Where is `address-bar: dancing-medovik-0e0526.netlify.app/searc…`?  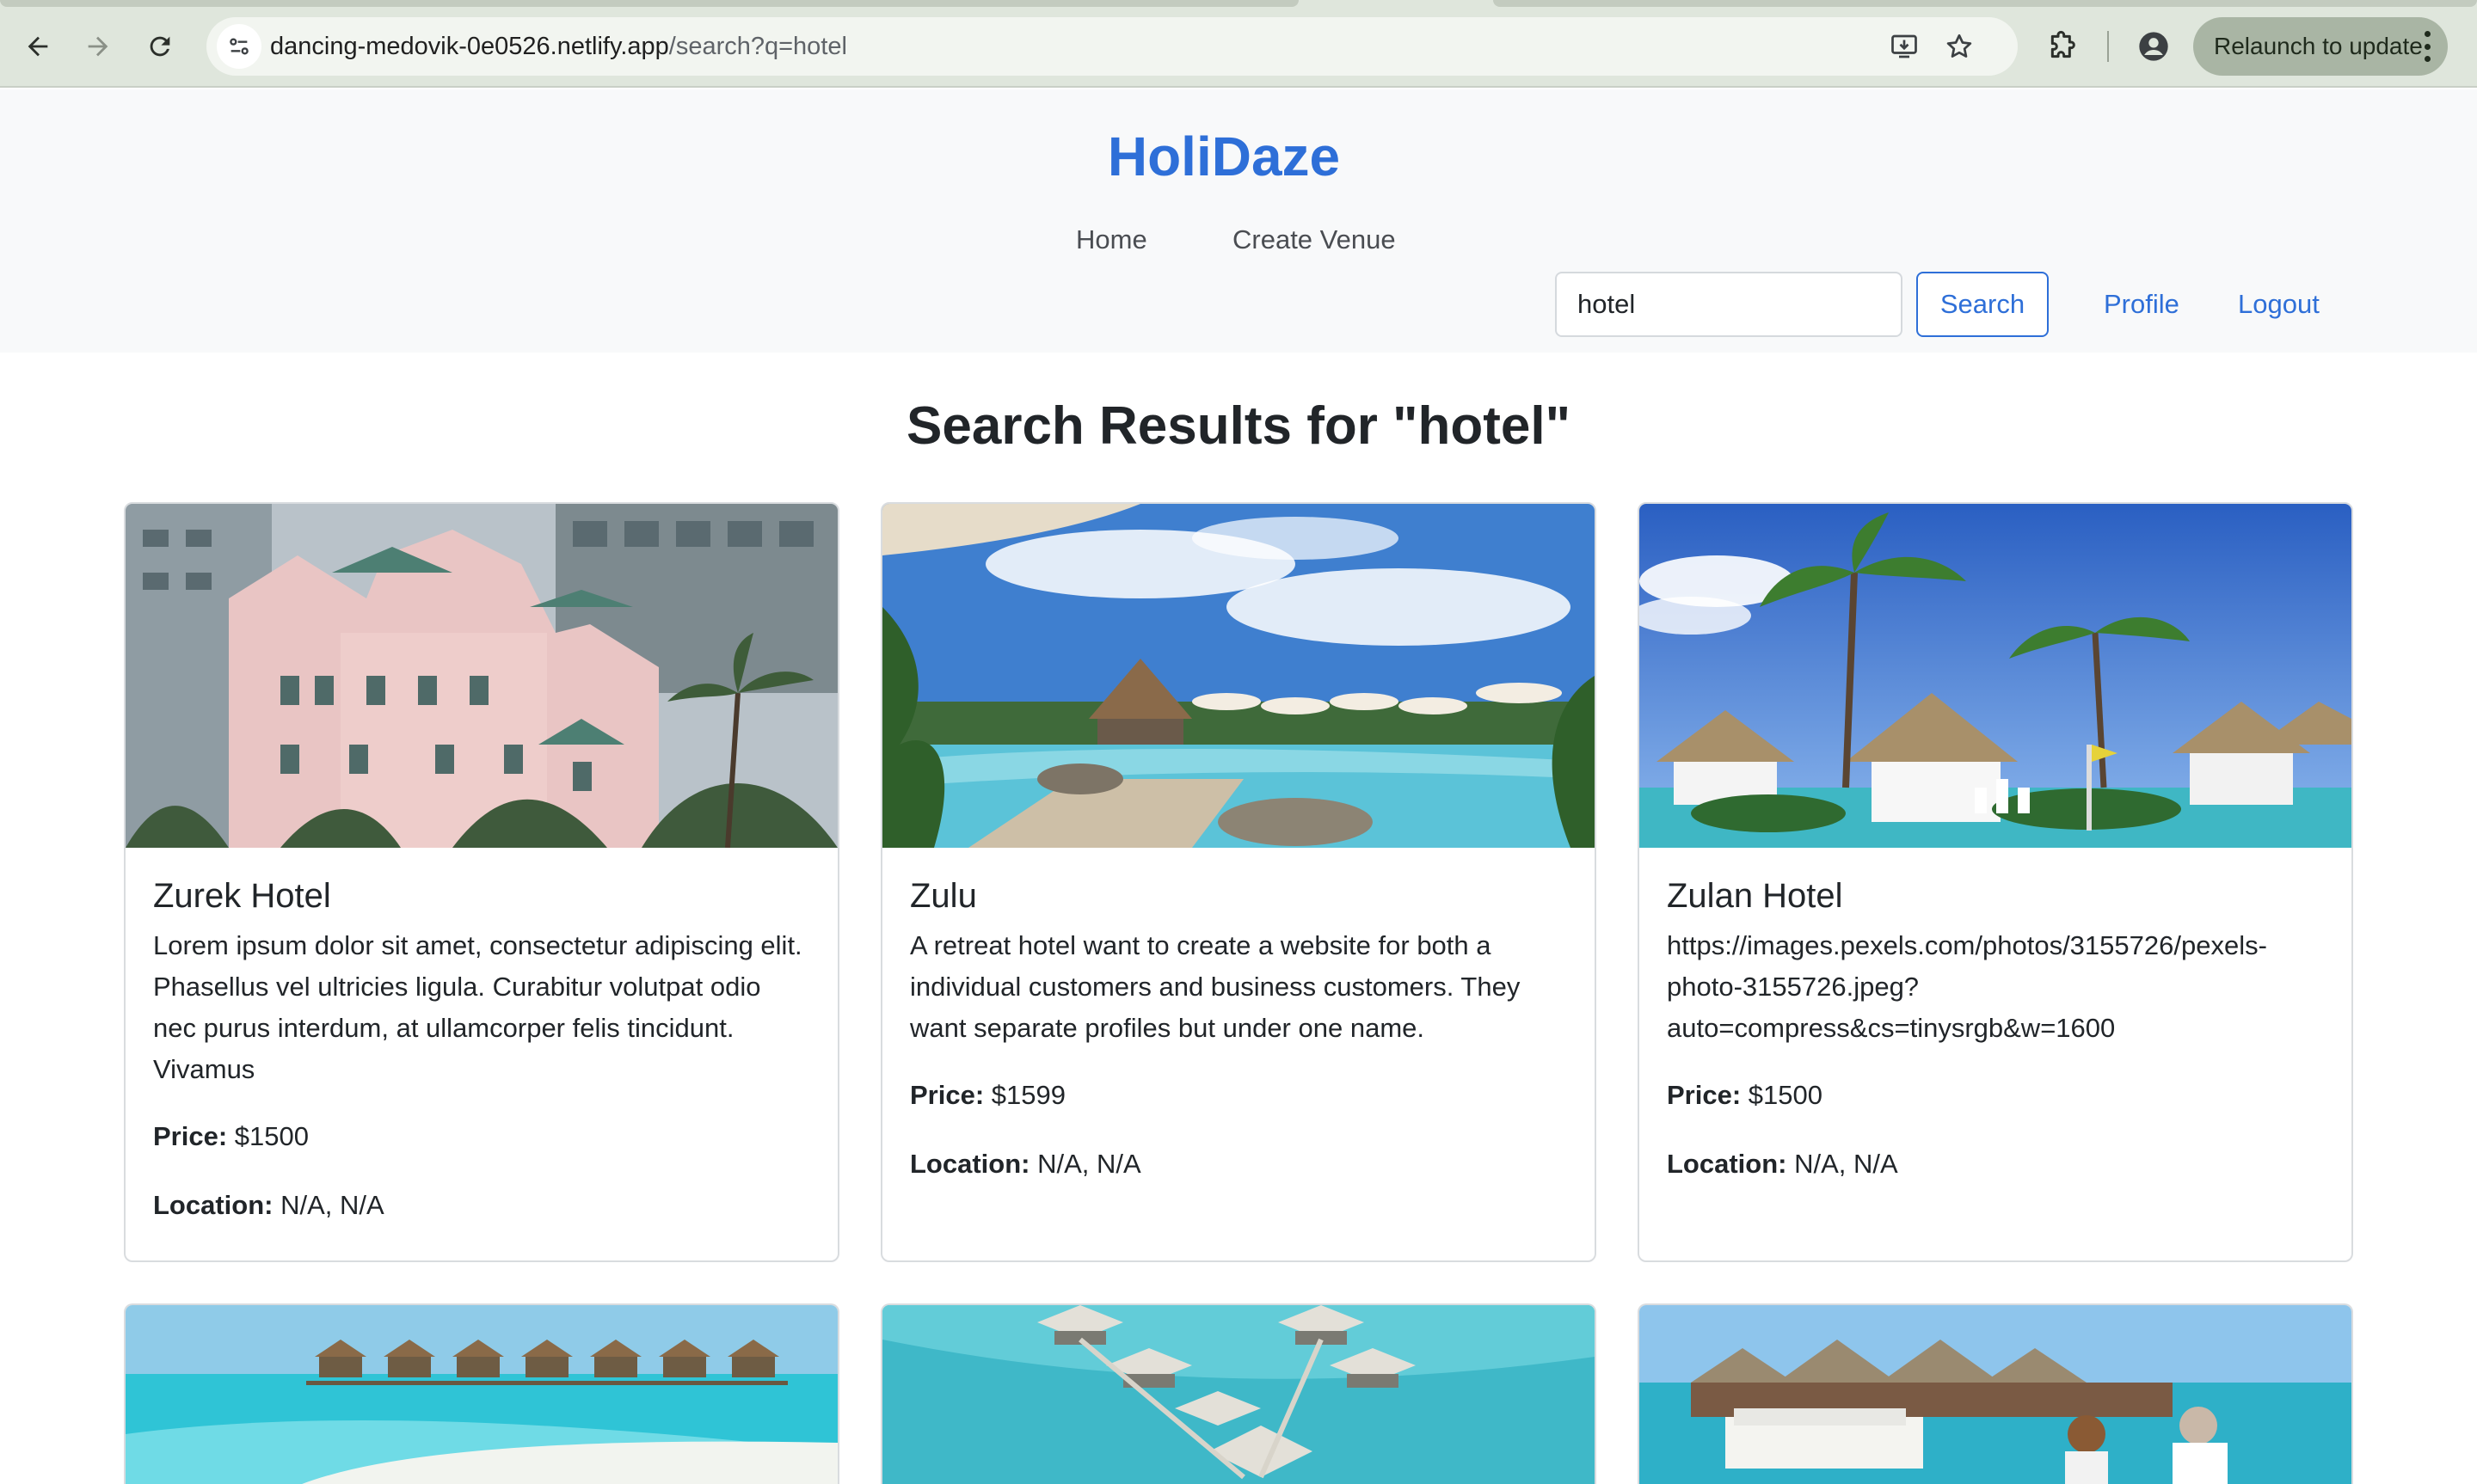 address-bar: dancing-medovik-0e0526.netlify.app/searc… is located at coordinates (1112, 46).